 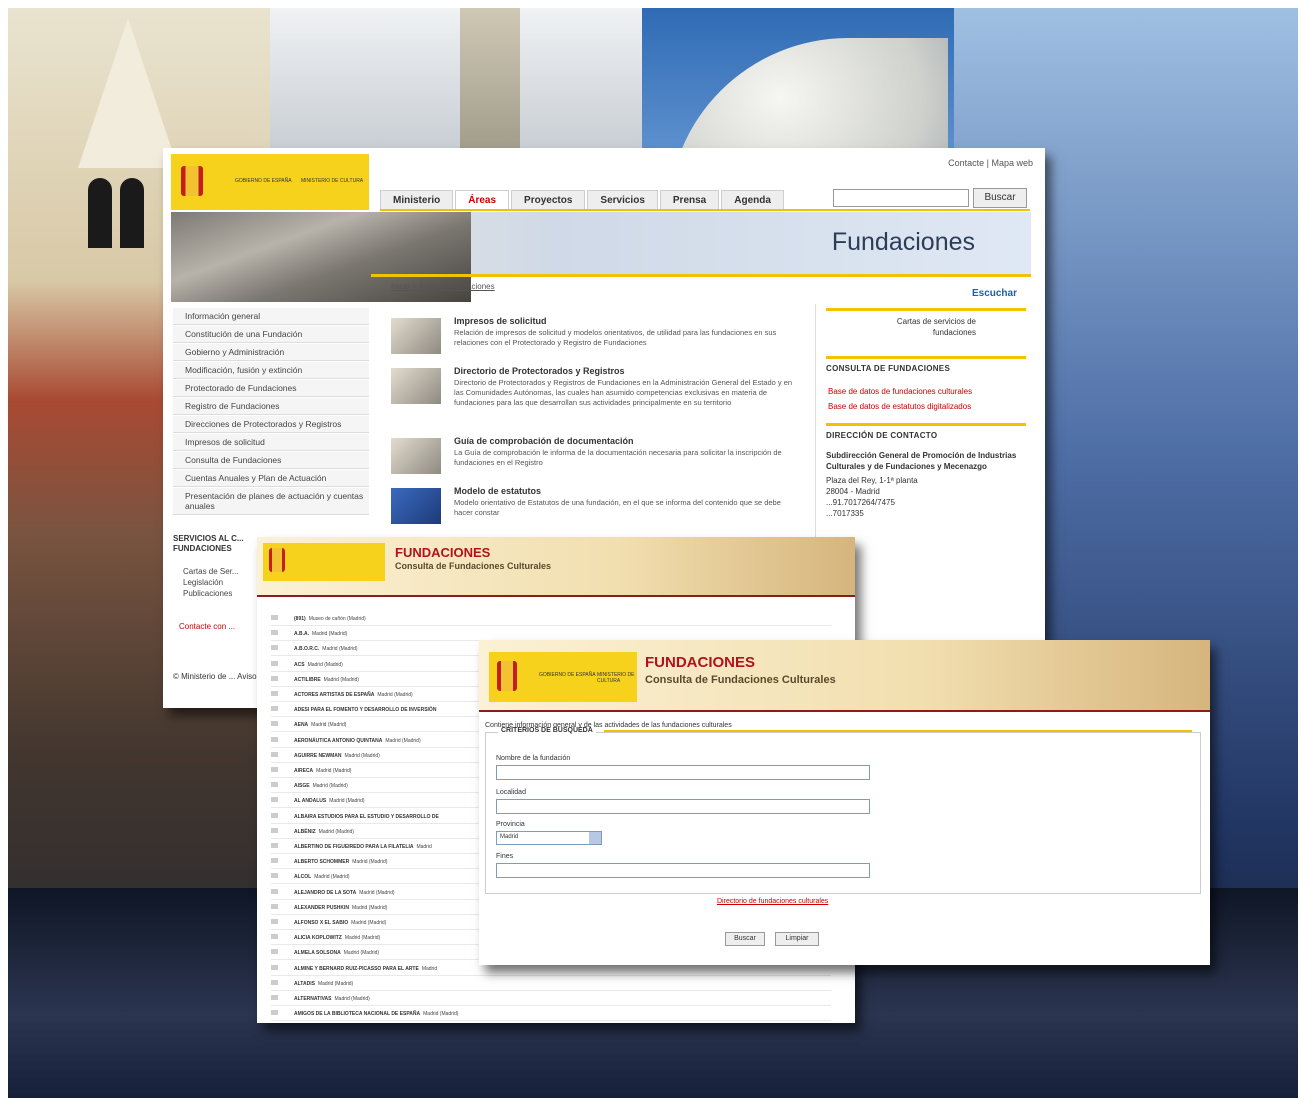 I want to click on contact-fax: ...7017335, so click(x=845, y=513).